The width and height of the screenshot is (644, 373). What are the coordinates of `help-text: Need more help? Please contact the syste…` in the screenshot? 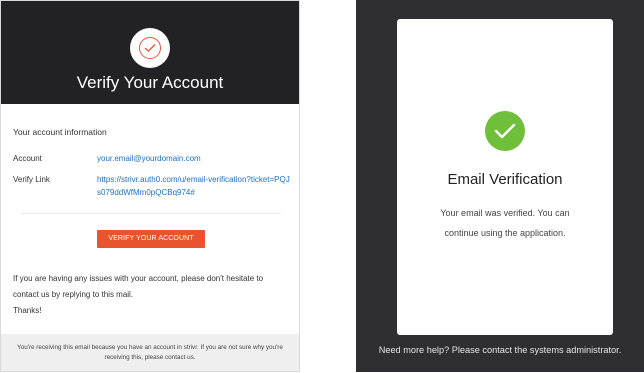 It's located at (500, 350).